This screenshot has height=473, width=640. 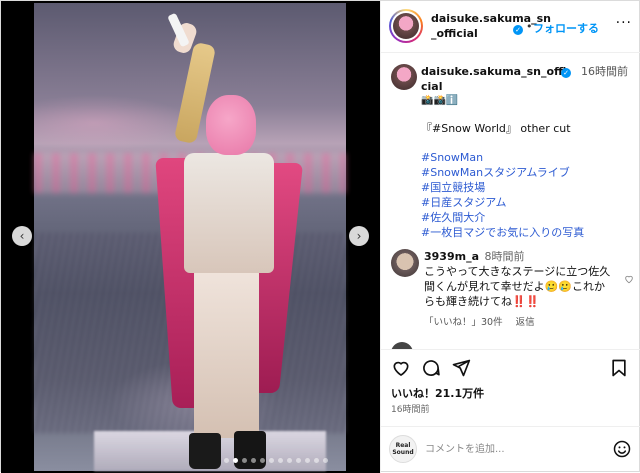 I want to click on real-sound-badge: Real Sound, so click(x=403, y=449).